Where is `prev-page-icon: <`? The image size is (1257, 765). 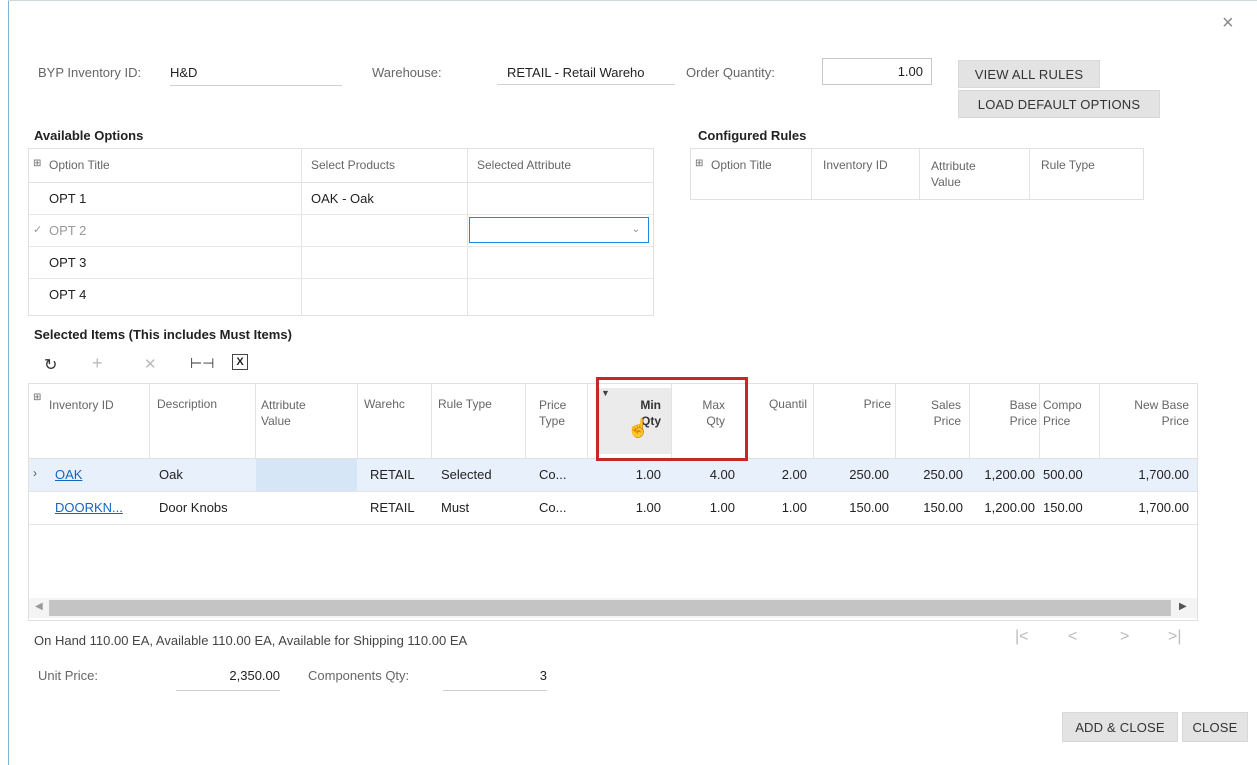 prev-page-icon: < is located at coordinates (1072, 637).